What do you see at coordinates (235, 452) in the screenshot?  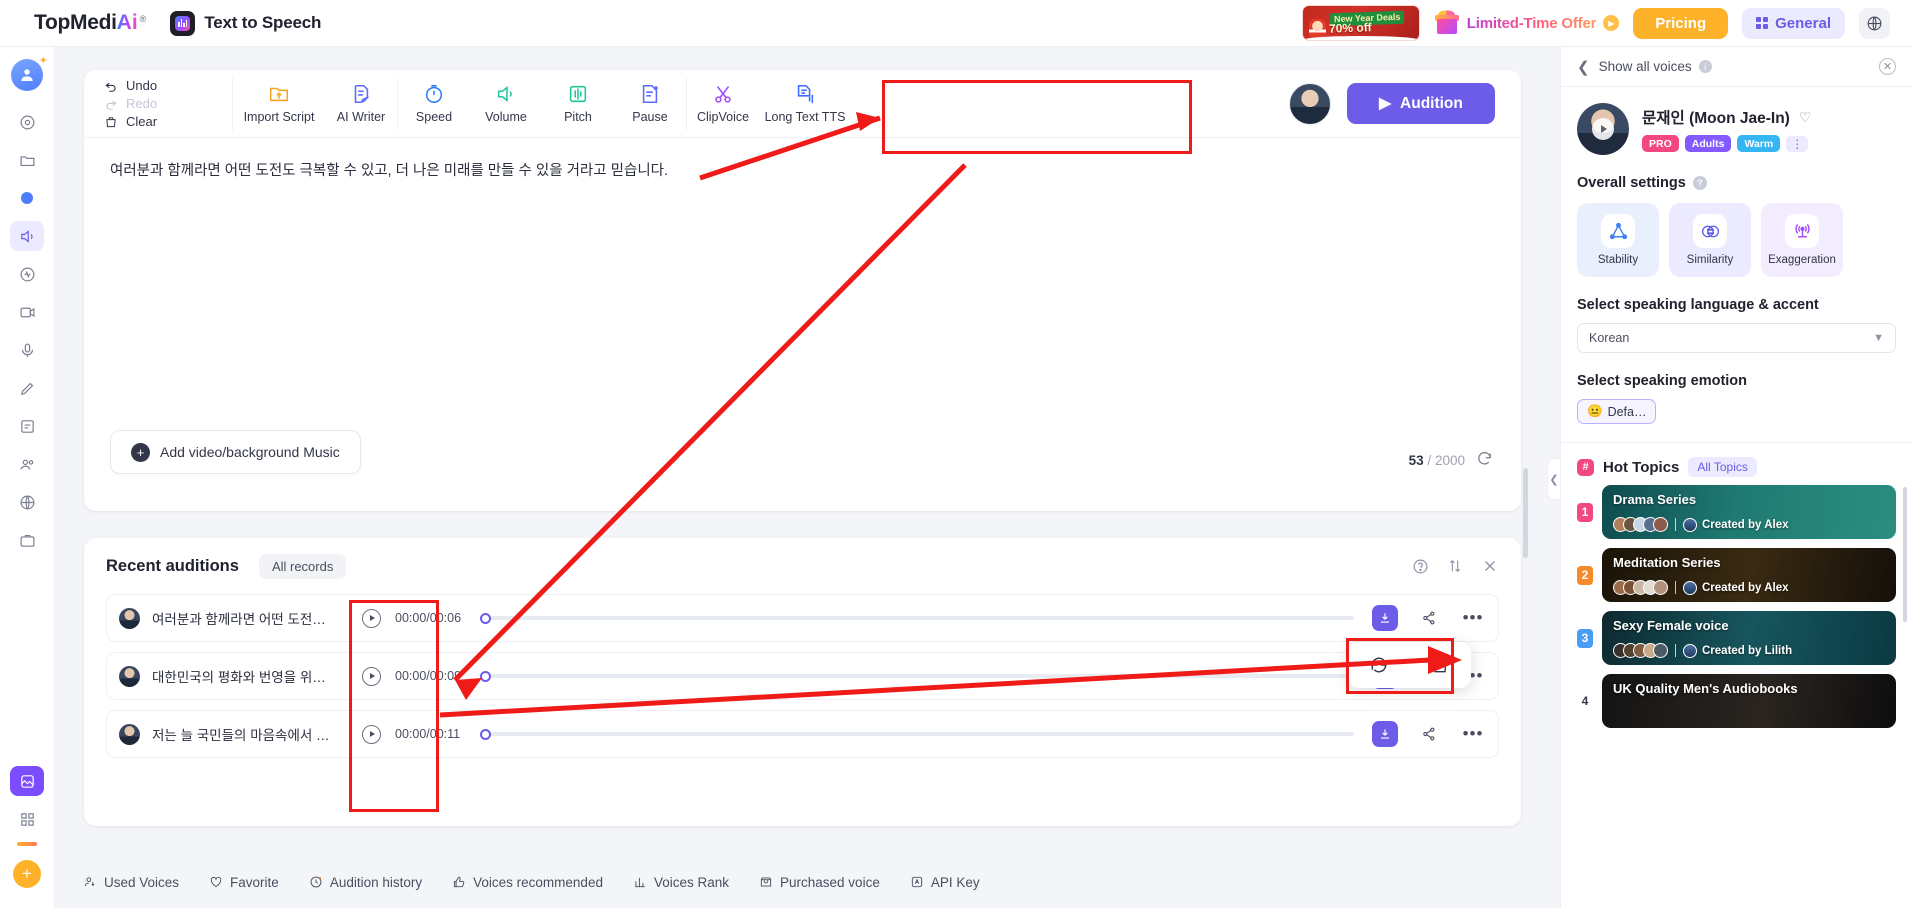 I see `add-background-music-button: + Add video/background Music` at bounding box center [235, 452].